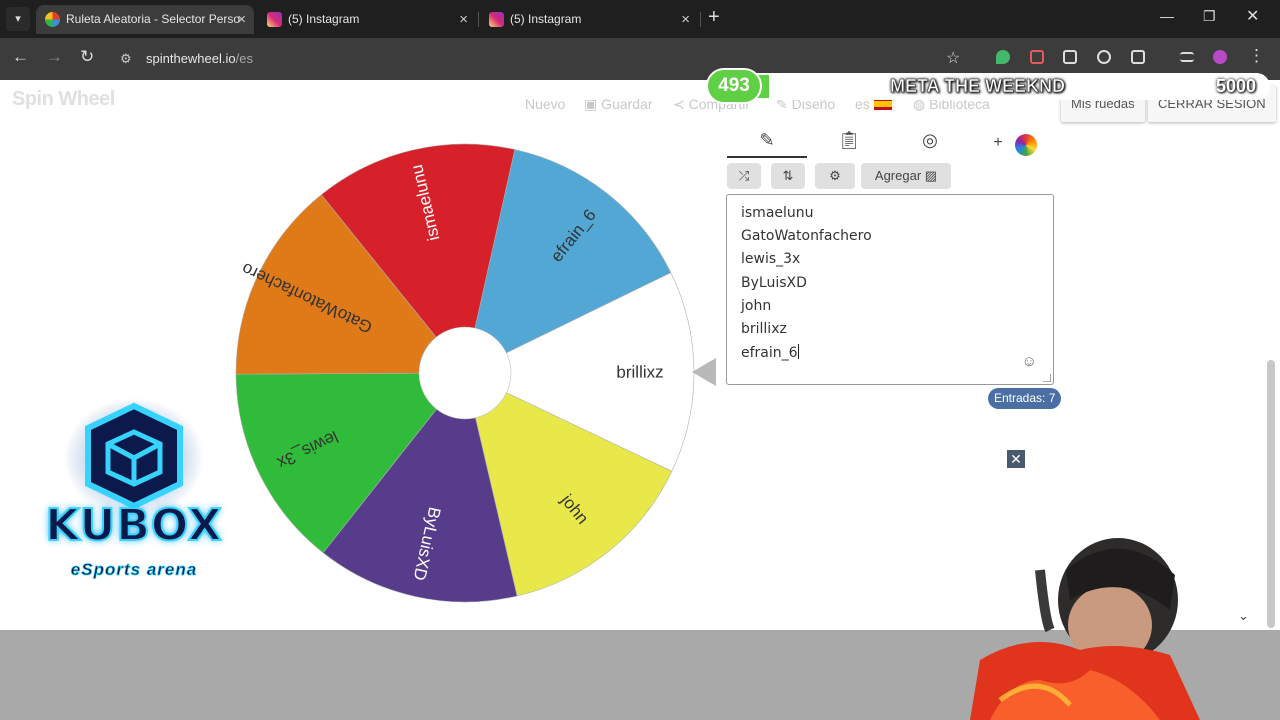  What do you see at coordinates (545, 59) in the screenshot?
I see `address-bar: ⚙ spinthewheel.io/es` at bounding box center [545, 59].